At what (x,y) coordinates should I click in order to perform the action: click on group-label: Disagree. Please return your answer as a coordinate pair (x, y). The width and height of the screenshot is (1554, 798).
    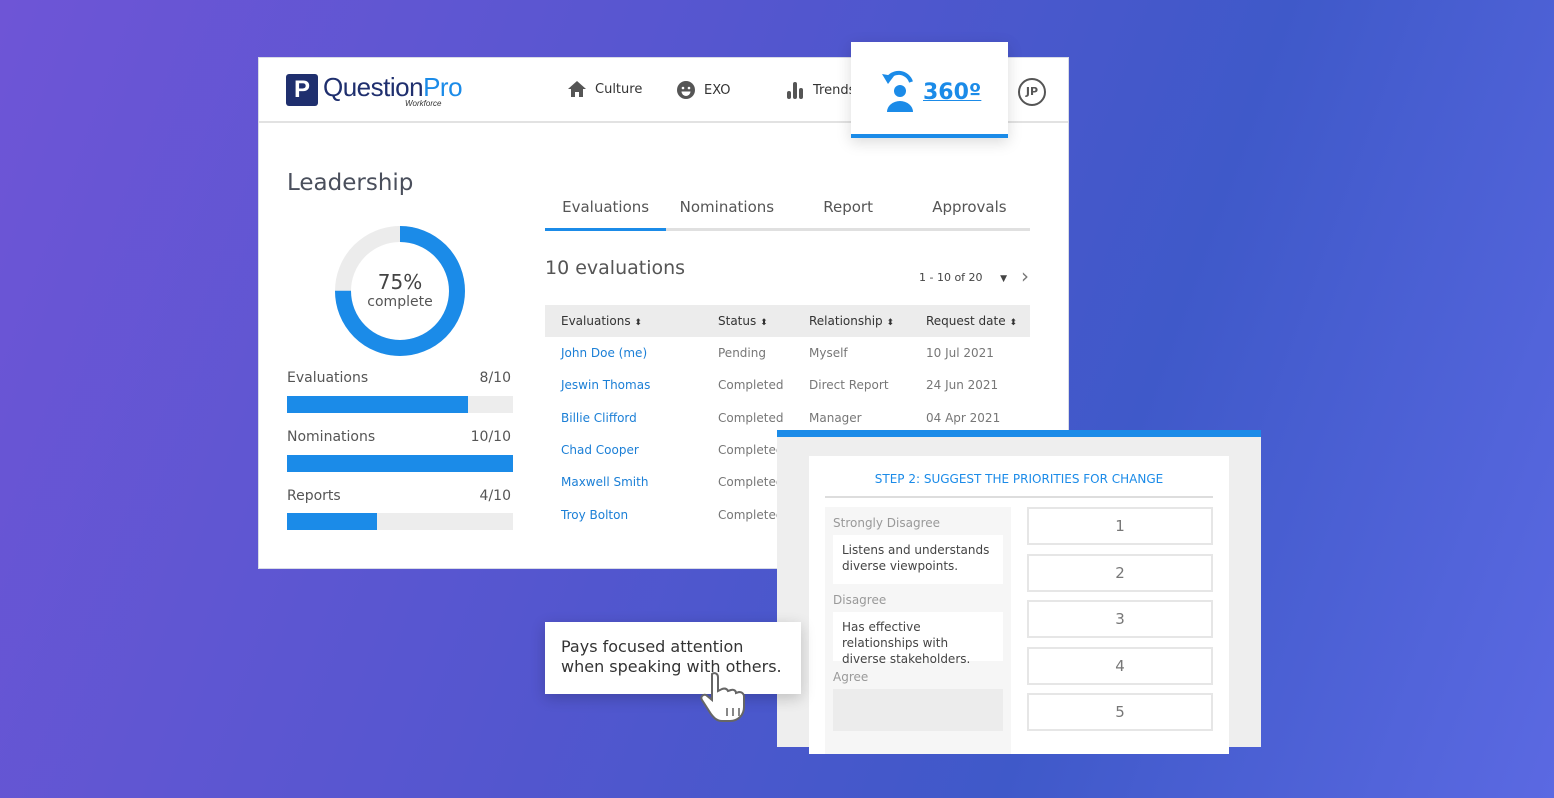
    Looking at the image, I should click on (860, 600).